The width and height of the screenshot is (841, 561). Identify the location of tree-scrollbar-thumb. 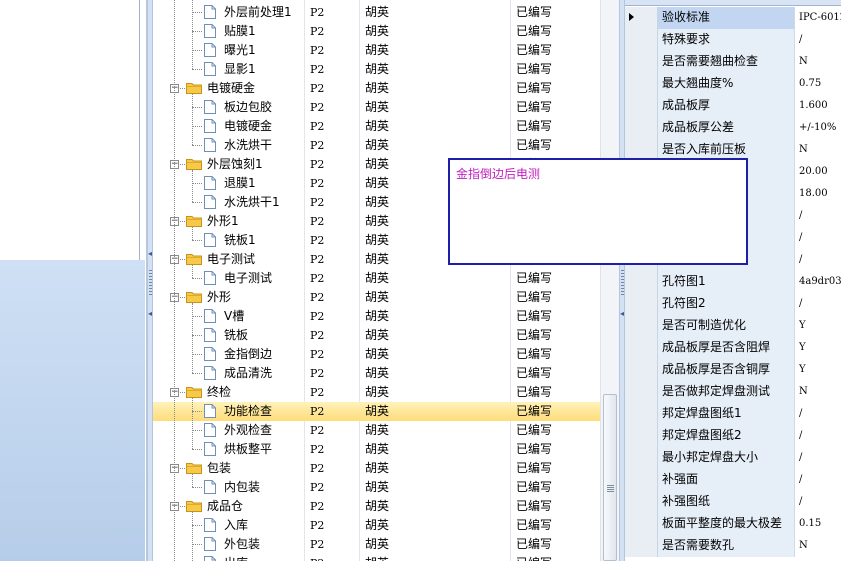
(610, 477).